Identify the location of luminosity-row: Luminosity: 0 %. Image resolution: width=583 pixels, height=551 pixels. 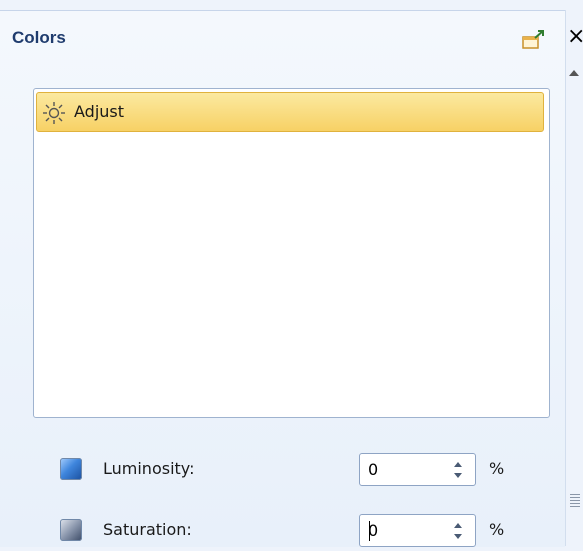
(282, 470).